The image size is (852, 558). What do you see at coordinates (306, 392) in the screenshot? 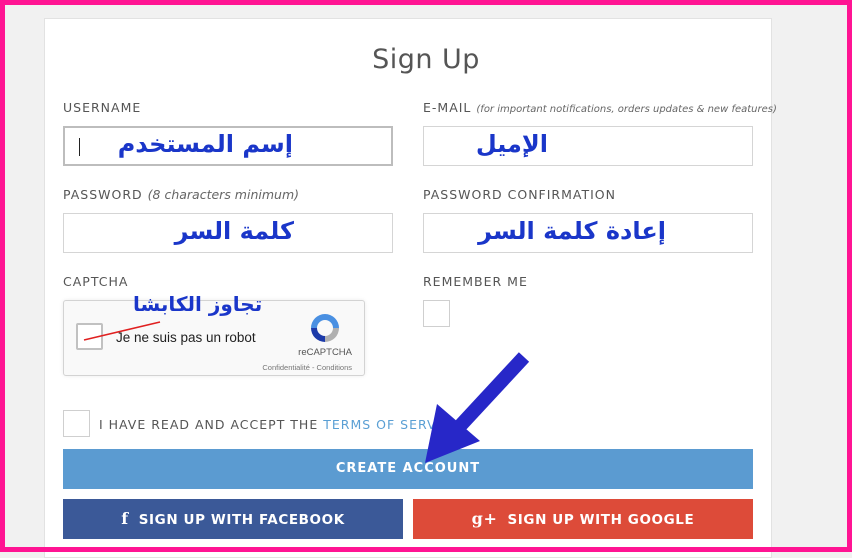
I see `annotation-overlay` at bounding box center [306, 392].